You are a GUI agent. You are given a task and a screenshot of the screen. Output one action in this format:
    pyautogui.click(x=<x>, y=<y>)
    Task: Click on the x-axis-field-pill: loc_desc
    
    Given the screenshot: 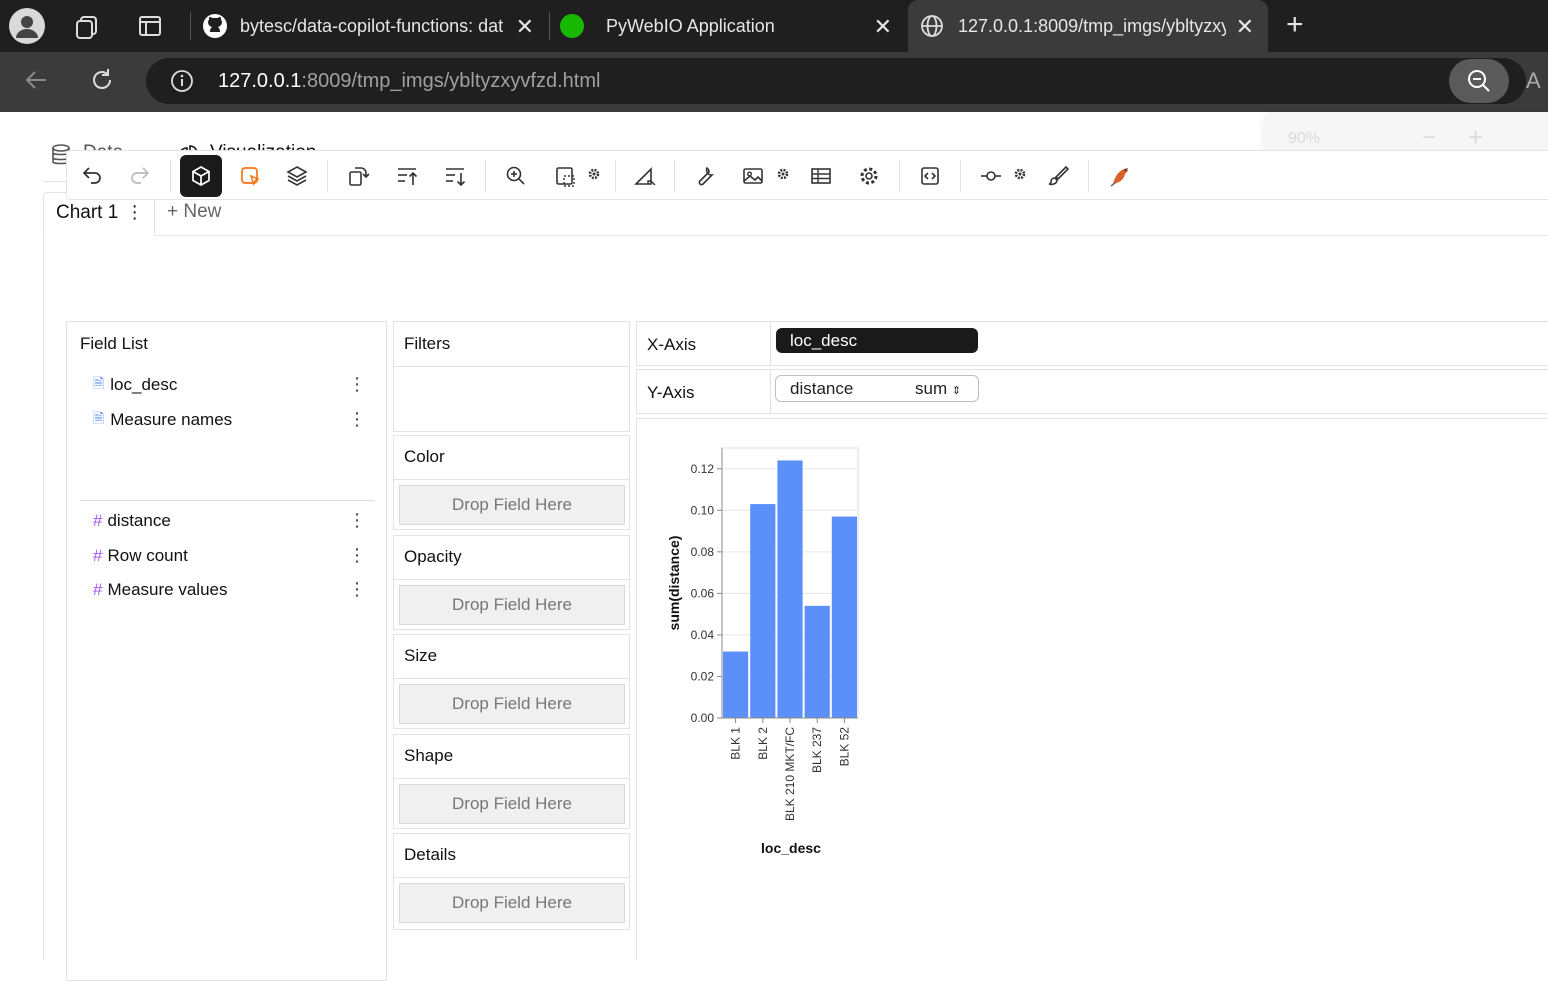 What is the action you would take?
    pyautogui.click(x=877, y=340)
    